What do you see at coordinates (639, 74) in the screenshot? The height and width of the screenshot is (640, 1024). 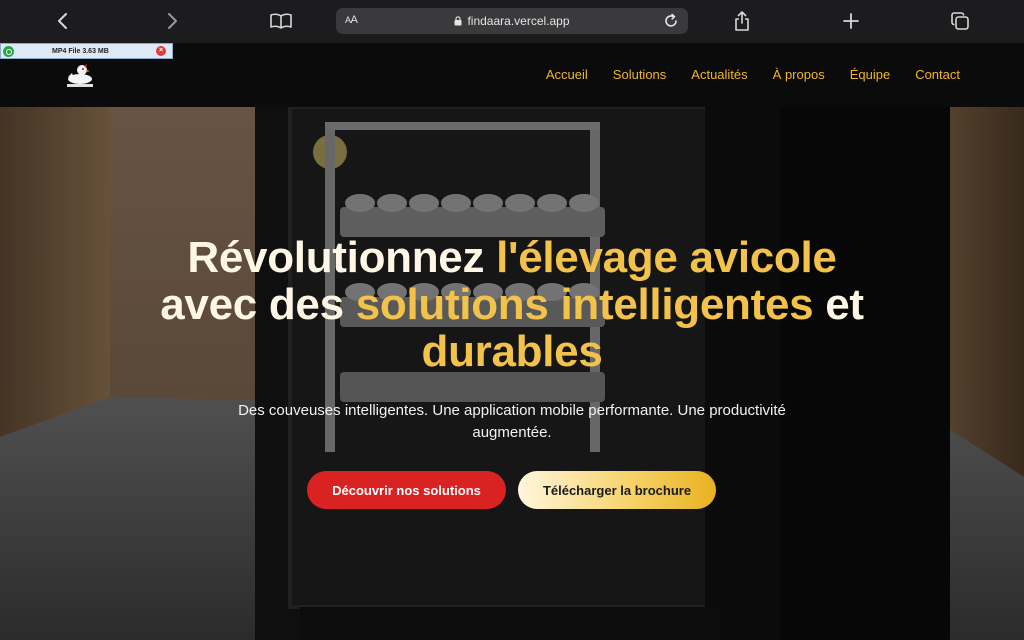 I see `nav-link-solutions: Solutions` at bounding box center [639, 74].